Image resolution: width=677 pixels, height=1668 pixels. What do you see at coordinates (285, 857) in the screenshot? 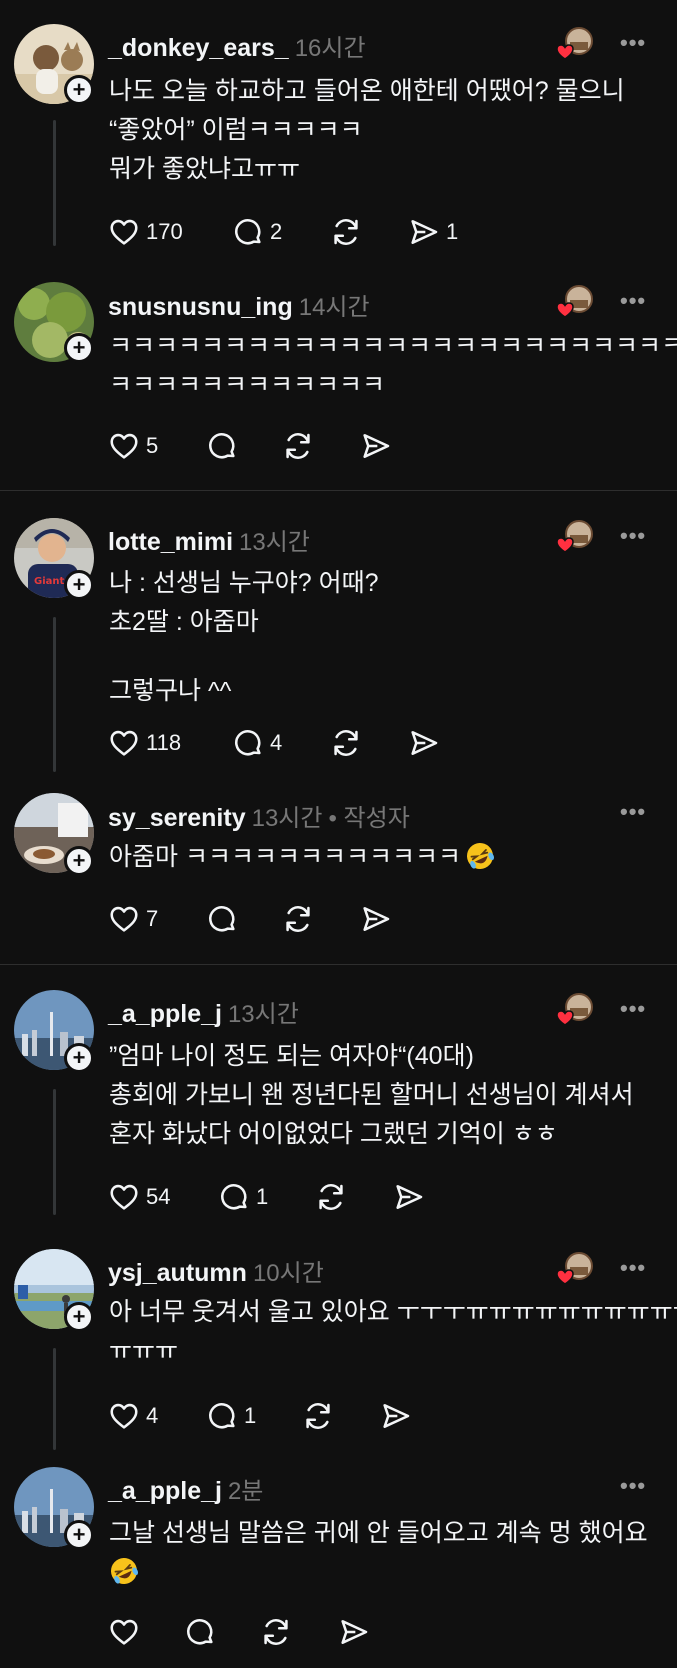
I see `text-line-content: 아줌마 ㅋㅋㅋㅋㅋㅋㅋㅋㅋㅋㅋㅋ` at bounding box center [285, 857].